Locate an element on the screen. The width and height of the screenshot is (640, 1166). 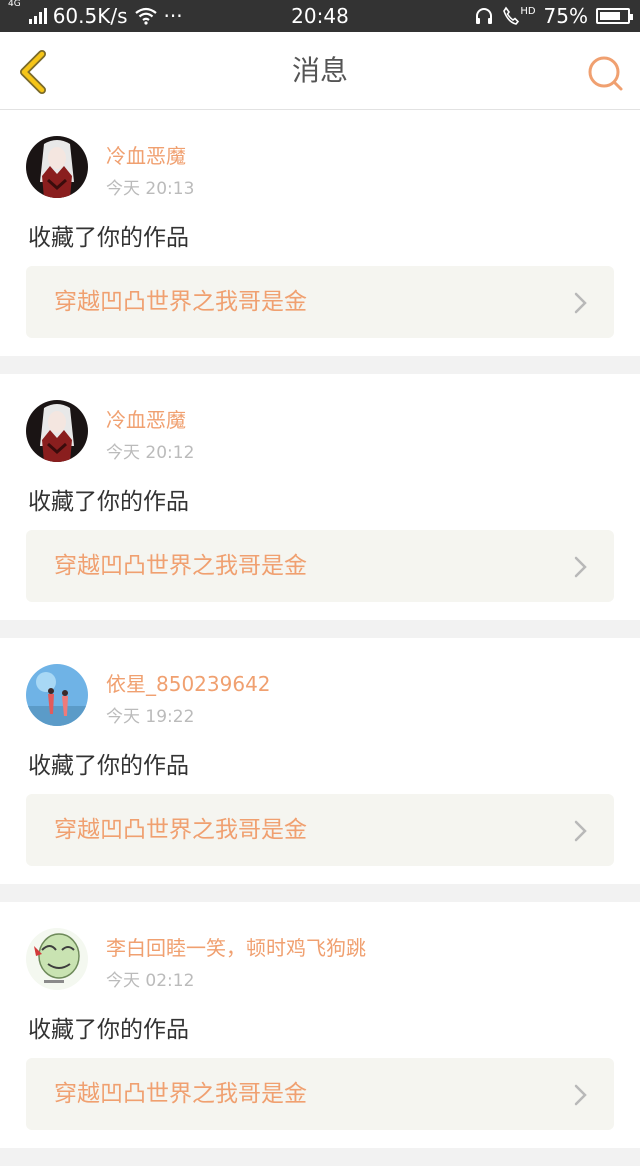
phone-icon is located at coordinates (511, 15).